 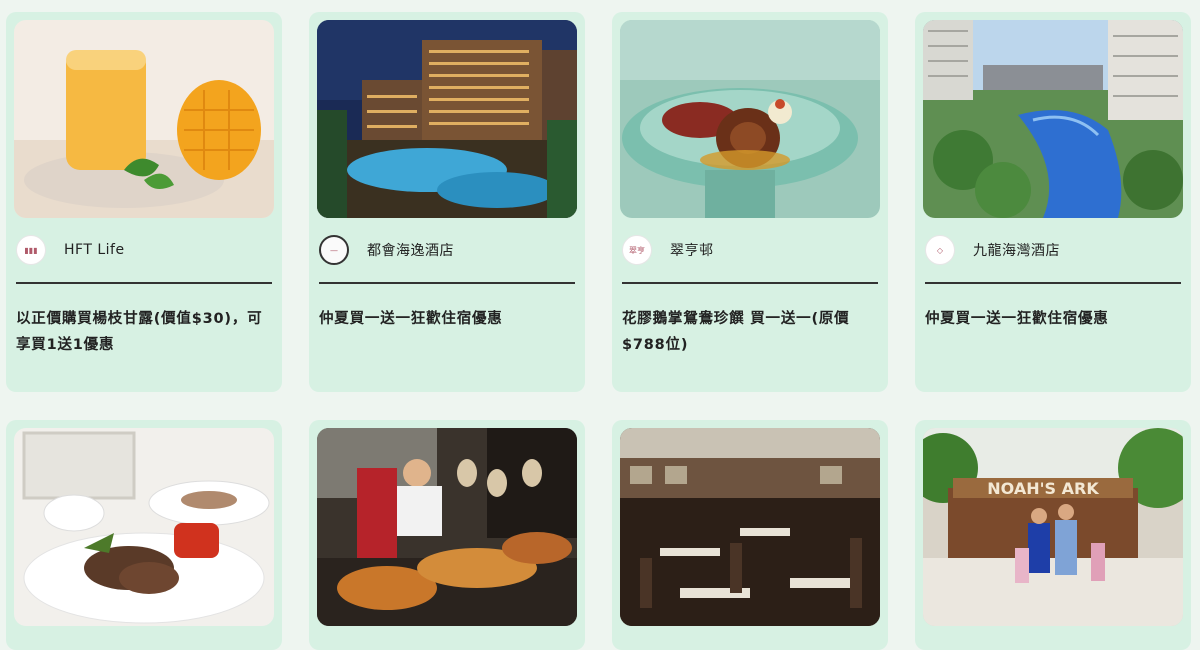 I want to click on merchant-logo: —, so click(x=334, y=250).